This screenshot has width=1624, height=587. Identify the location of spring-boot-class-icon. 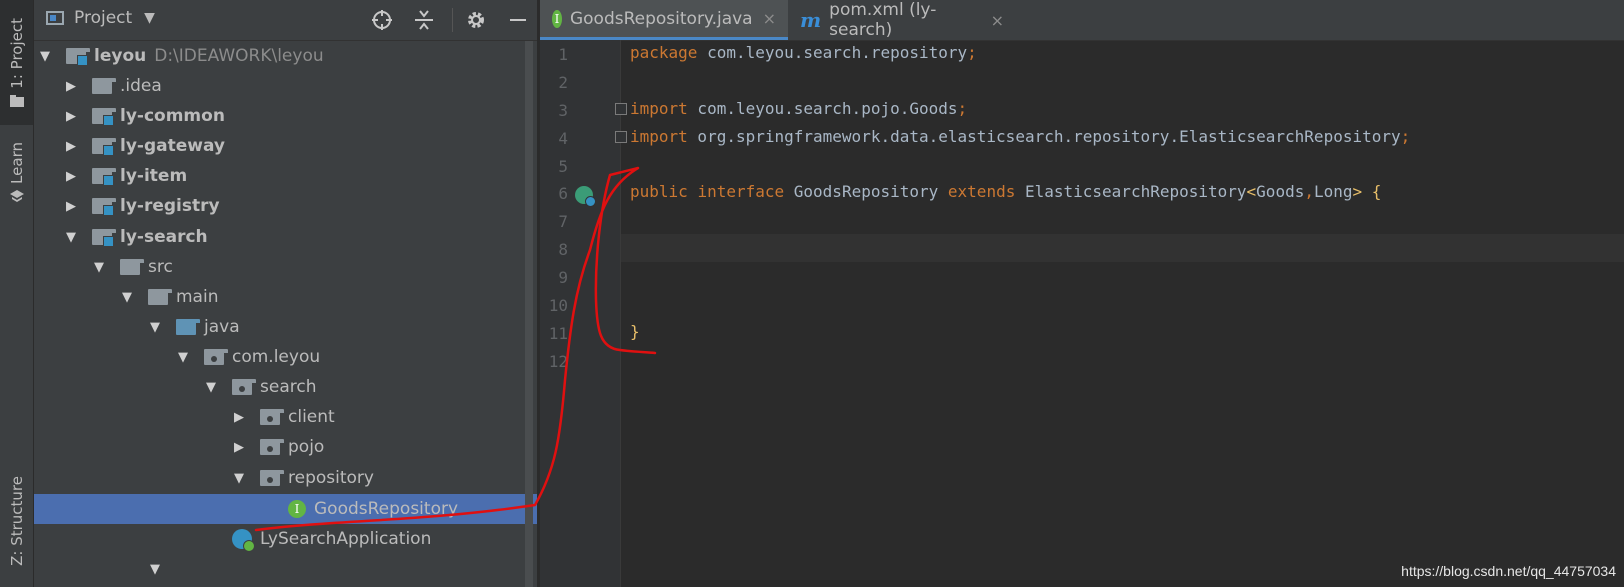
(243, 540).